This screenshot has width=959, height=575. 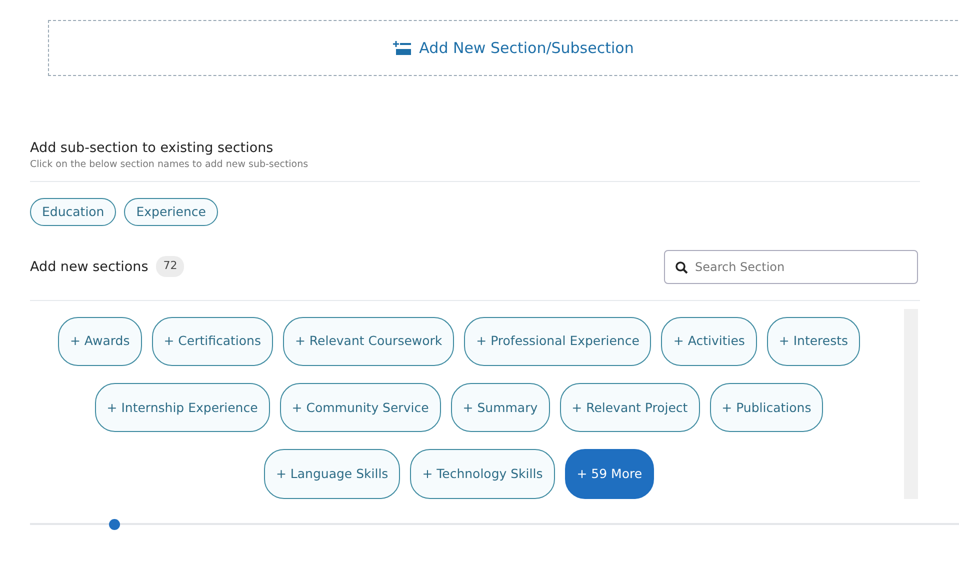 I want to click on add-section-chip: + Certifications, so click(x=212, y=341).